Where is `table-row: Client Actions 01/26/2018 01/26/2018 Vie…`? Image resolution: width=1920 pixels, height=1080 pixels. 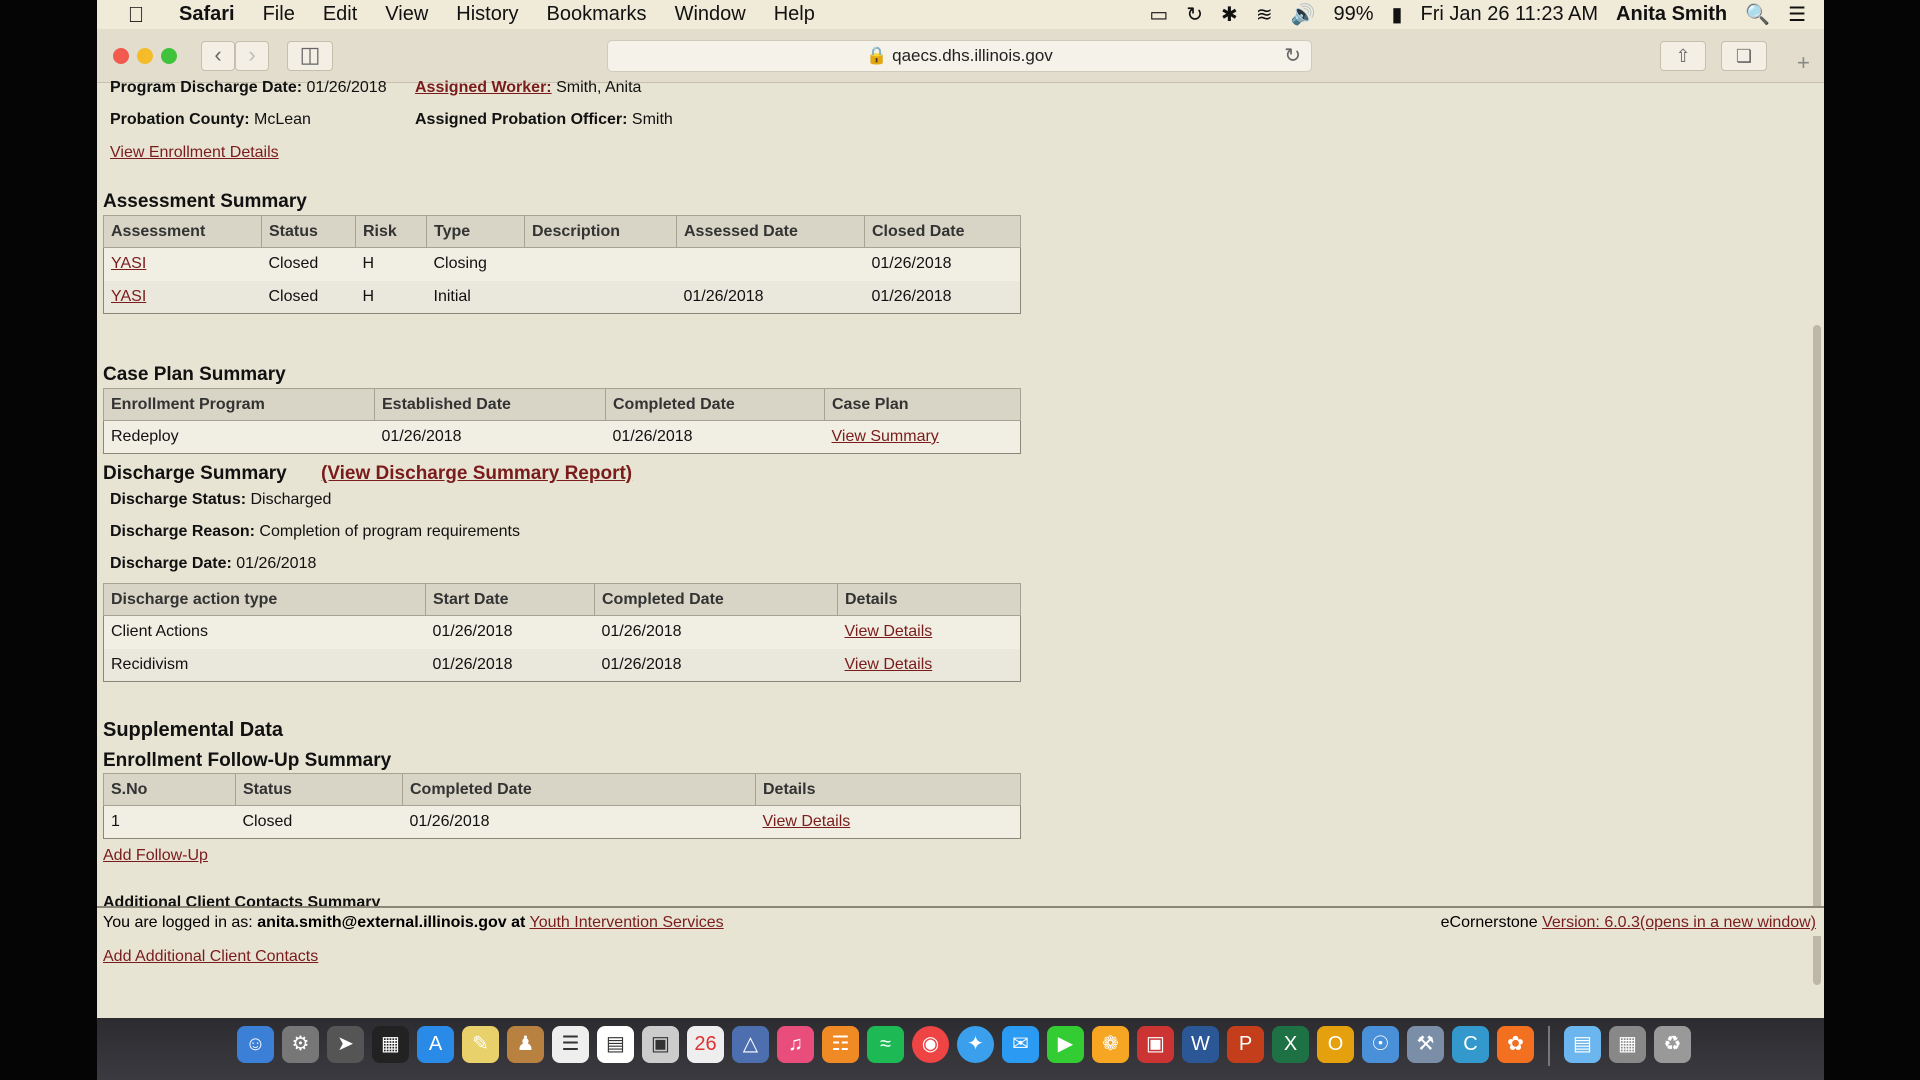 table-row: Client Actions 01/26/2018 01/26/2018 Vie… is located at coordinates (562, 632).